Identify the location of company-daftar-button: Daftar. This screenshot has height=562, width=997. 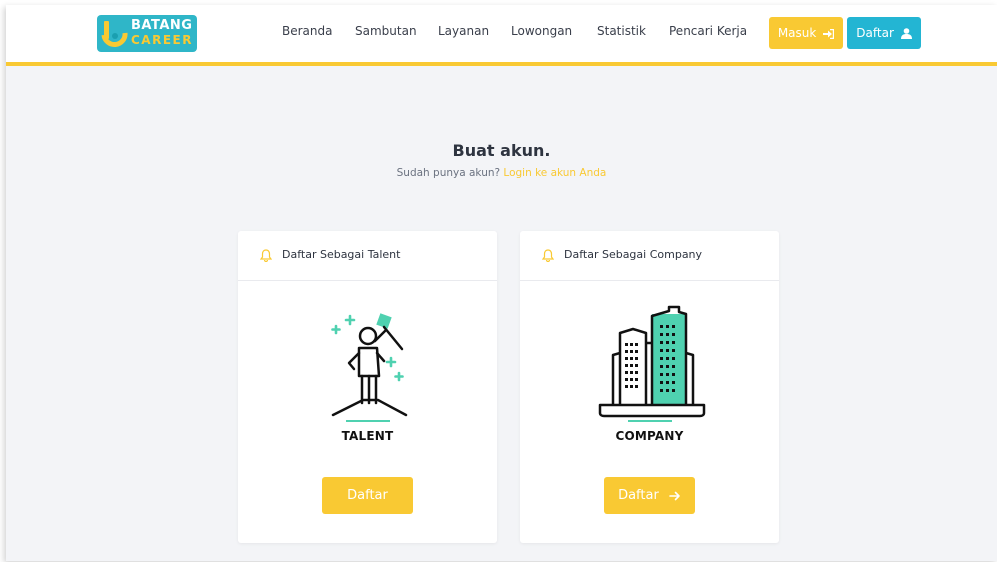
(649, 495).